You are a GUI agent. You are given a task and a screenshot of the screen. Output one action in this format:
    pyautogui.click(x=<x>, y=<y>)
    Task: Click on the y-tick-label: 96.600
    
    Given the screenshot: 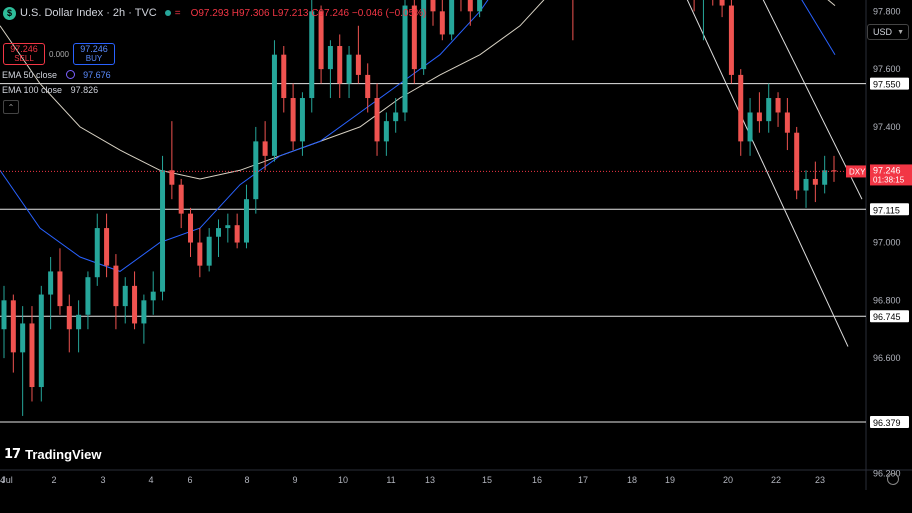 What is the action you would take?
    pyautogui.click(x=887, y=358)
    